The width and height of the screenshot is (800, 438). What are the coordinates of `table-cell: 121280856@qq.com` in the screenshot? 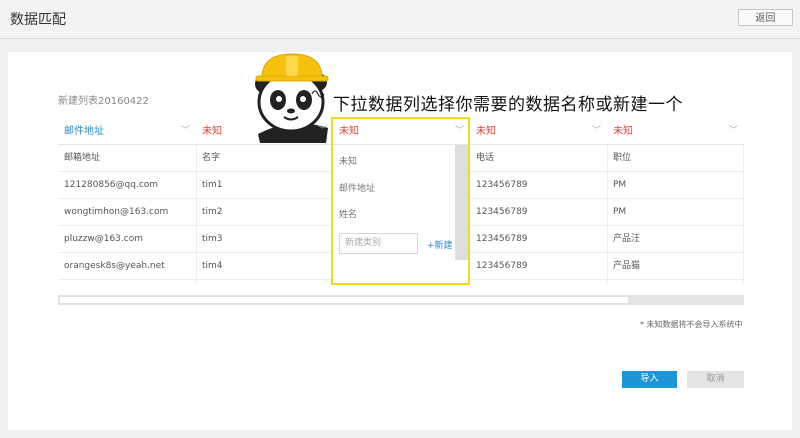 It's located at (127, 185).